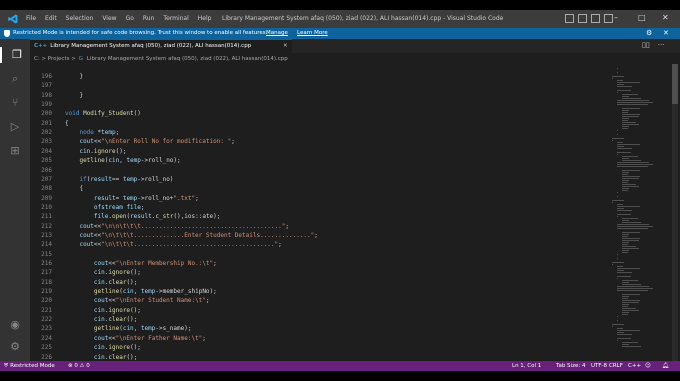 The height and width of the screenshot is (381, 680). What do you see at coordinates (320, 310) in the screenshot?
I see `code-line: 221 cin.ignore();` at bounding box center [320, 310].